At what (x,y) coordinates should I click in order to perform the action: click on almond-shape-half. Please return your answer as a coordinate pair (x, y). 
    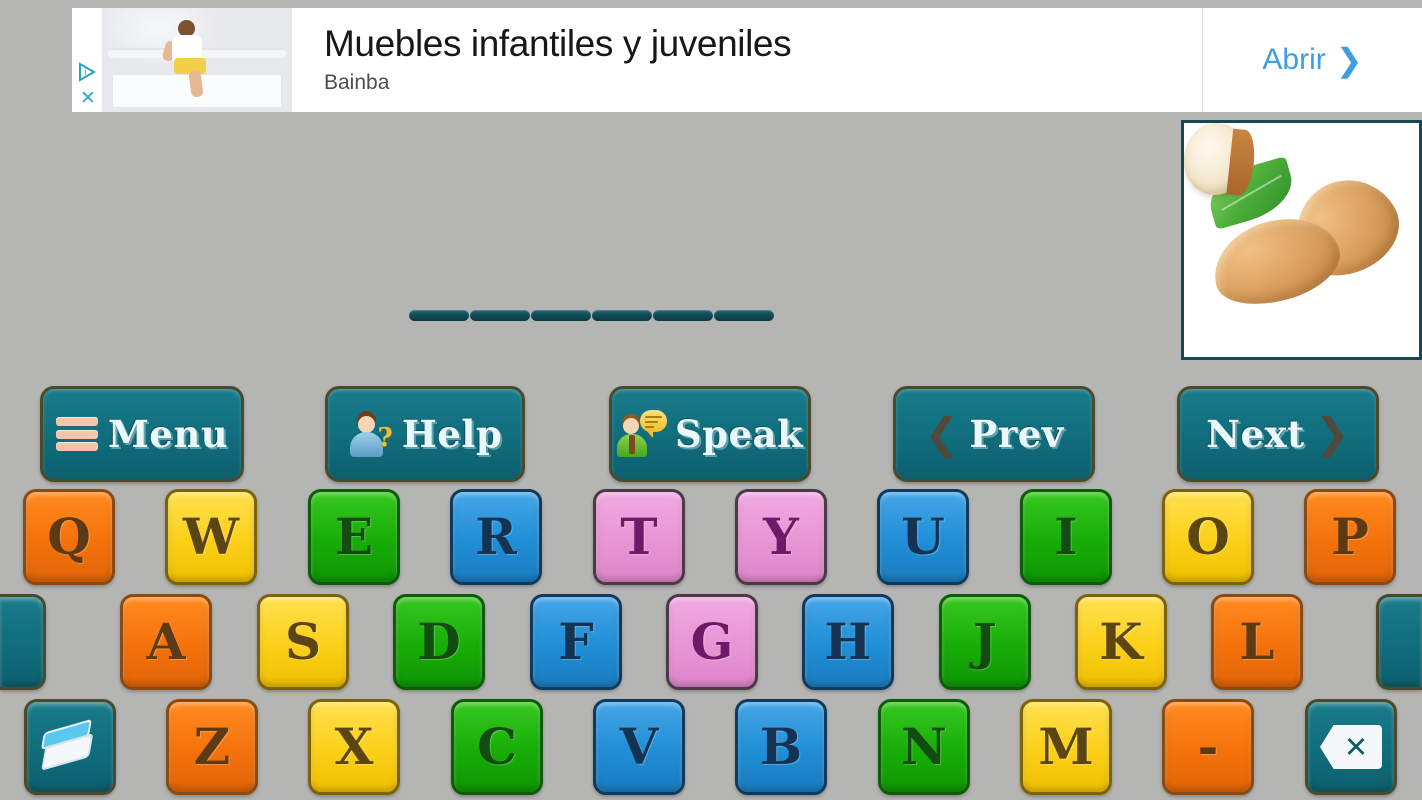
    Looking at the image, I should click on (1218, 161).